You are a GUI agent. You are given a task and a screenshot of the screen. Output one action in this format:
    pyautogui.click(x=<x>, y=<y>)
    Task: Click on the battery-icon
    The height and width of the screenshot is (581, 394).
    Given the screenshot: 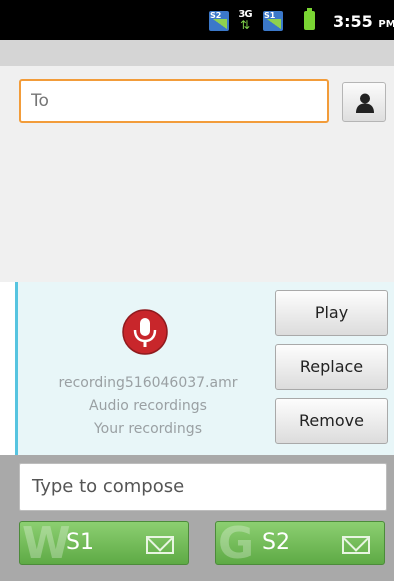 What is the action you would take?
    pyautogui.click(x=309, y=19)
    